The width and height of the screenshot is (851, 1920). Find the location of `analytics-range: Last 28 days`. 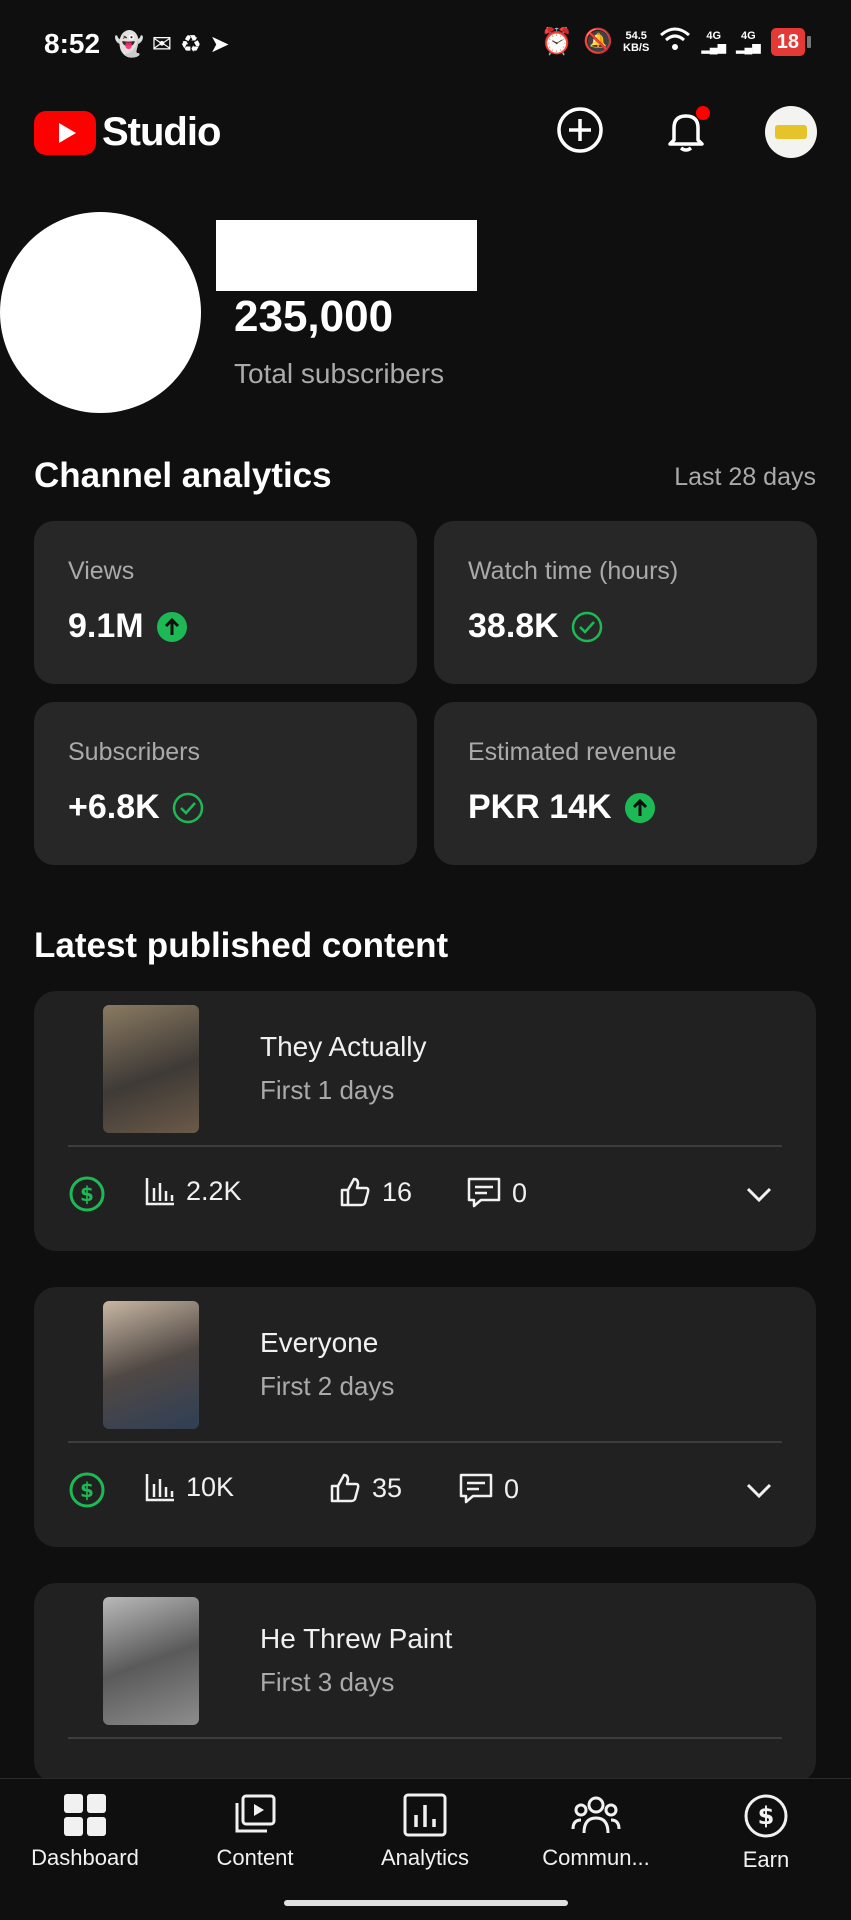

analytics-range: Last 28 days is located at coordinates (745, 477).